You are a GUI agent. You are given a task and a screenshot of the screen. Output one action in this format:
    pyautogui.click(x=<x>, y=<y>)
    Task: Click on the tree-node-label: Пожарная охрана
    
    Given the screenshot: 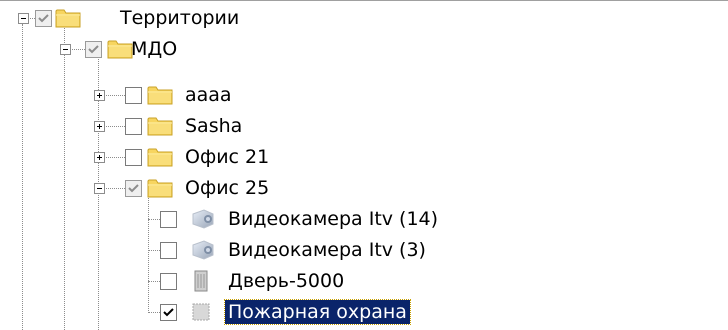 What is the action you would take?
    pyautogui.click(x=317, y=312)
    